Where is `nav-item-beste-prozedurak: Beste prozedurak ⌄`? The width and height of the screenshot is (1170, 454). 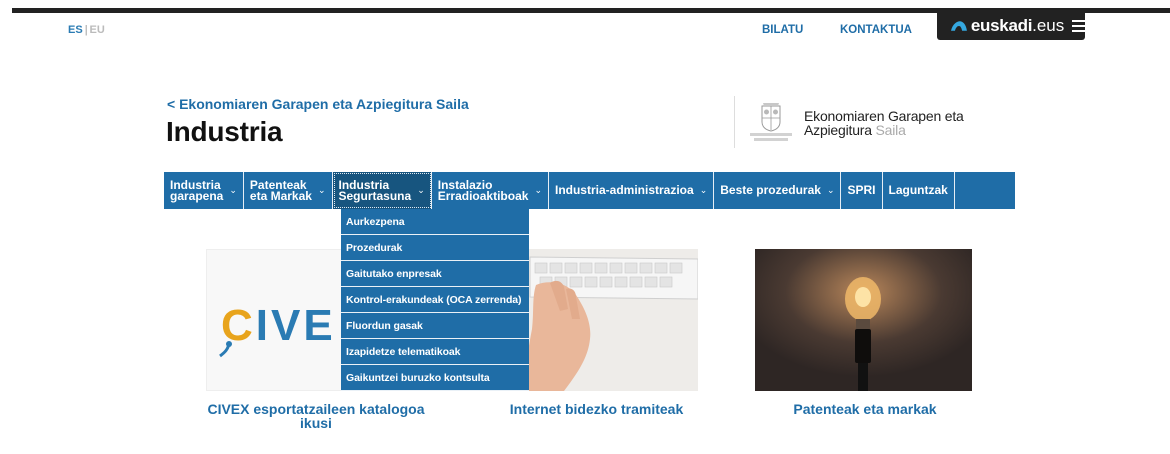 nav-item-beste-prozedurak: Beste prozedurak ⌄ is located at coordinates (778, 190).